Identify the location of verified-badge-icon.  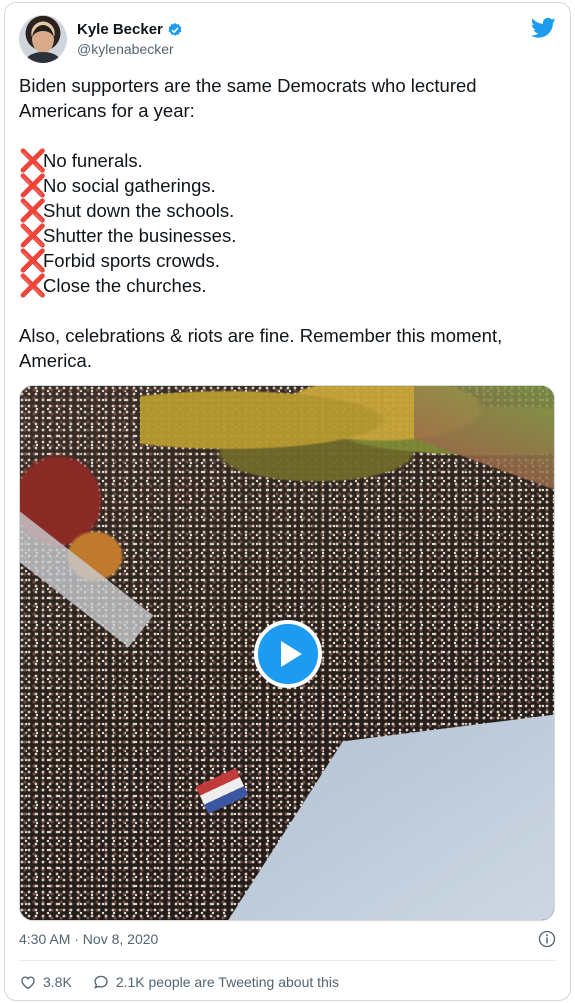
(175, 29).